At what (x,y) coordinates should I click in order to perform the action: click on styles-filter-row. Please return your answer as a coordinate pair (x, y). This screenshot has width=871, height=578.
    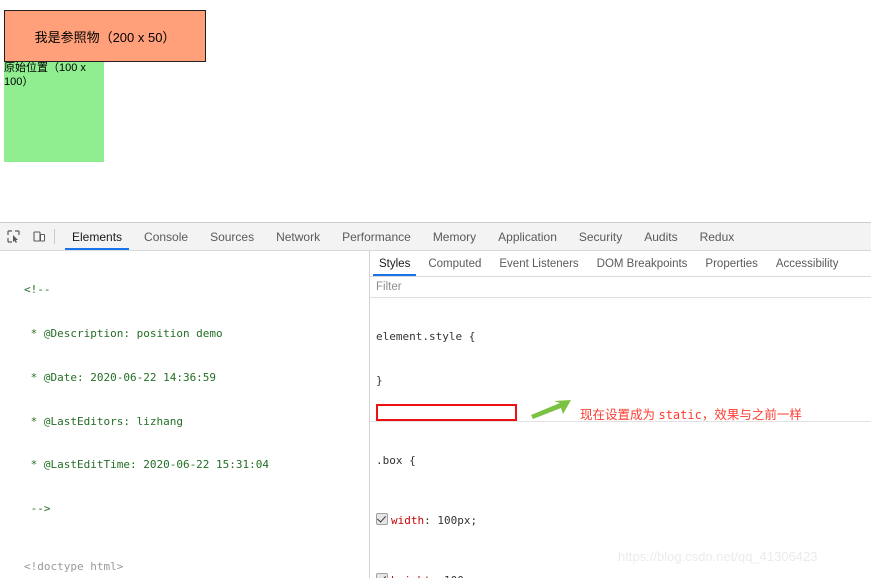
    Looking at the image, I should click on (620, 287).